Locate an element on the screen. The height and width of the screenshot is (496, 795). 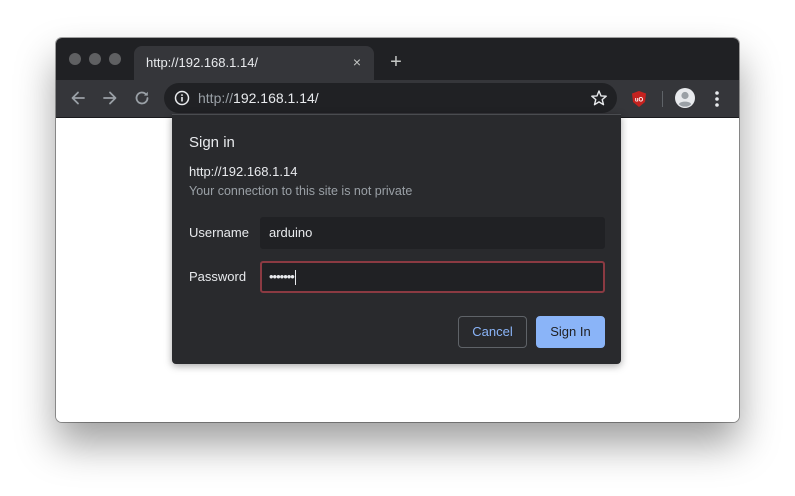
svg-text: uO is located at coordinates (639, 101).